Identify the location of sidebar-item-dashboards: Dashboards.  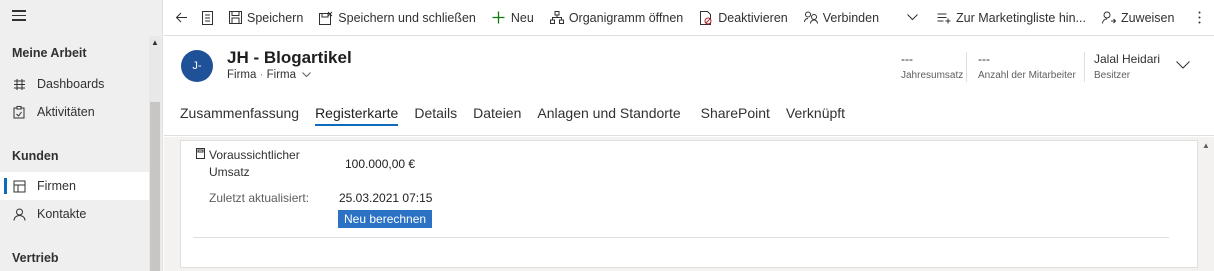
(74, 84).